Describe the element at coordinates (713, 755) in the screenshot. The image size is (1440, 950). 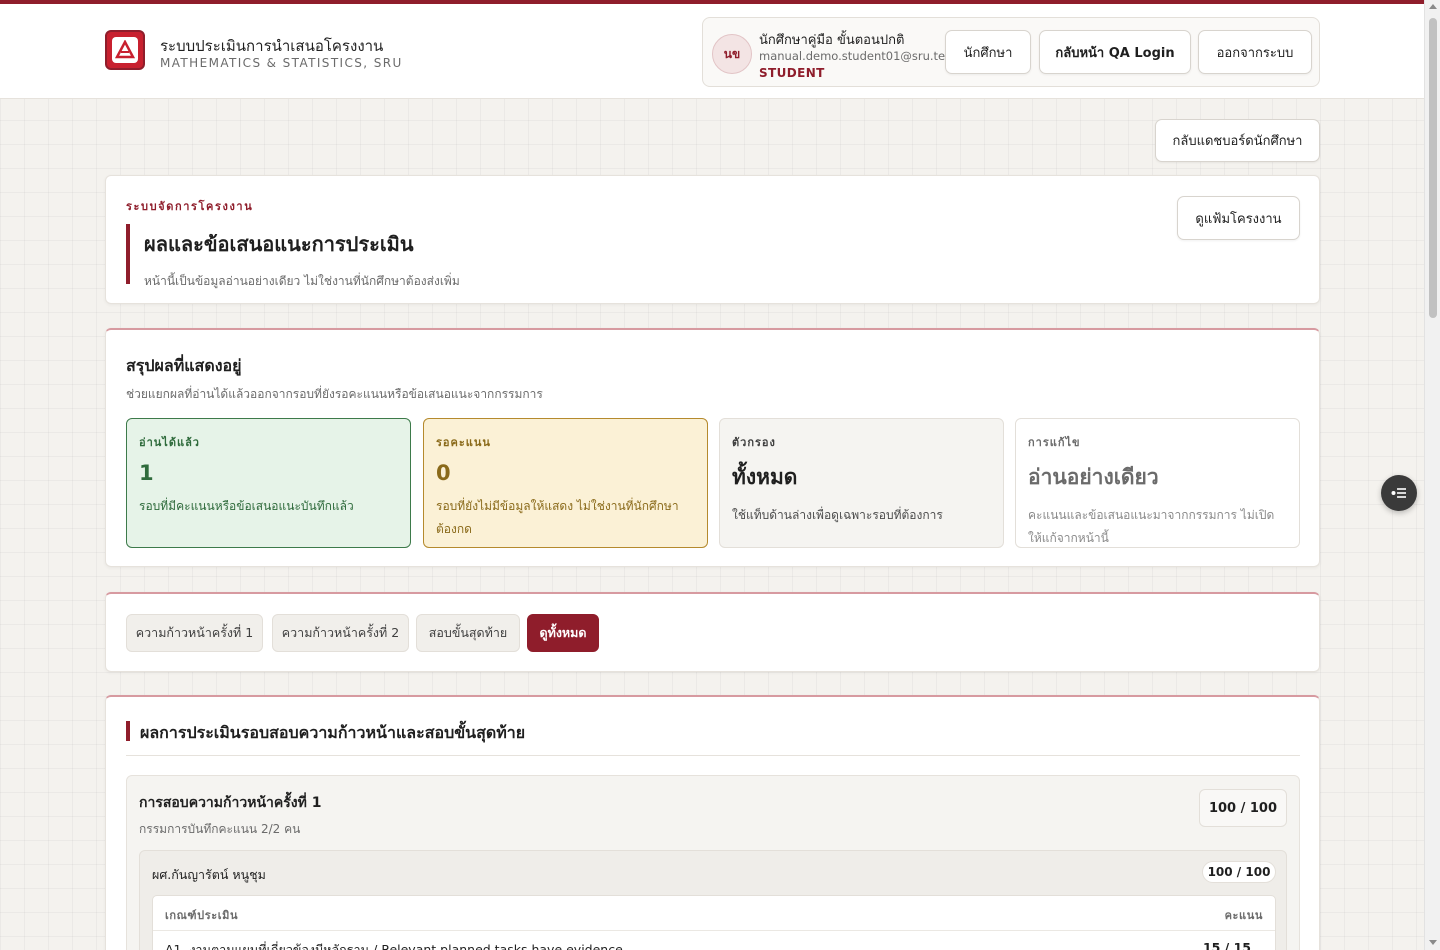
I see `divider` at that location.